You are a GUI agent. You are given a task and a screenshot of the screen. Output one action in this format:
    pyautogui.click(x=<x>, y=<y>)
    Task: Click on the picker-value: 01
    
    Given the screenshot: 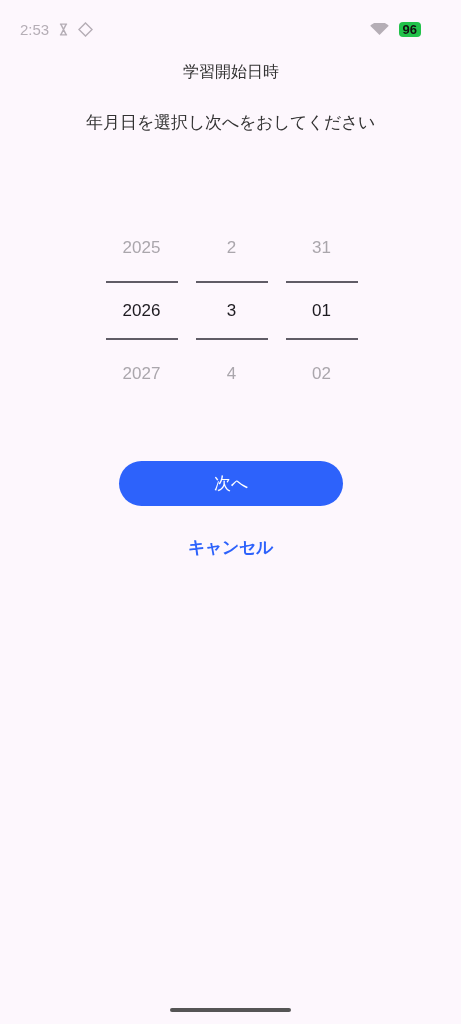 What is the action you would take?
    pyautogui.click(x=321, y=310)
    